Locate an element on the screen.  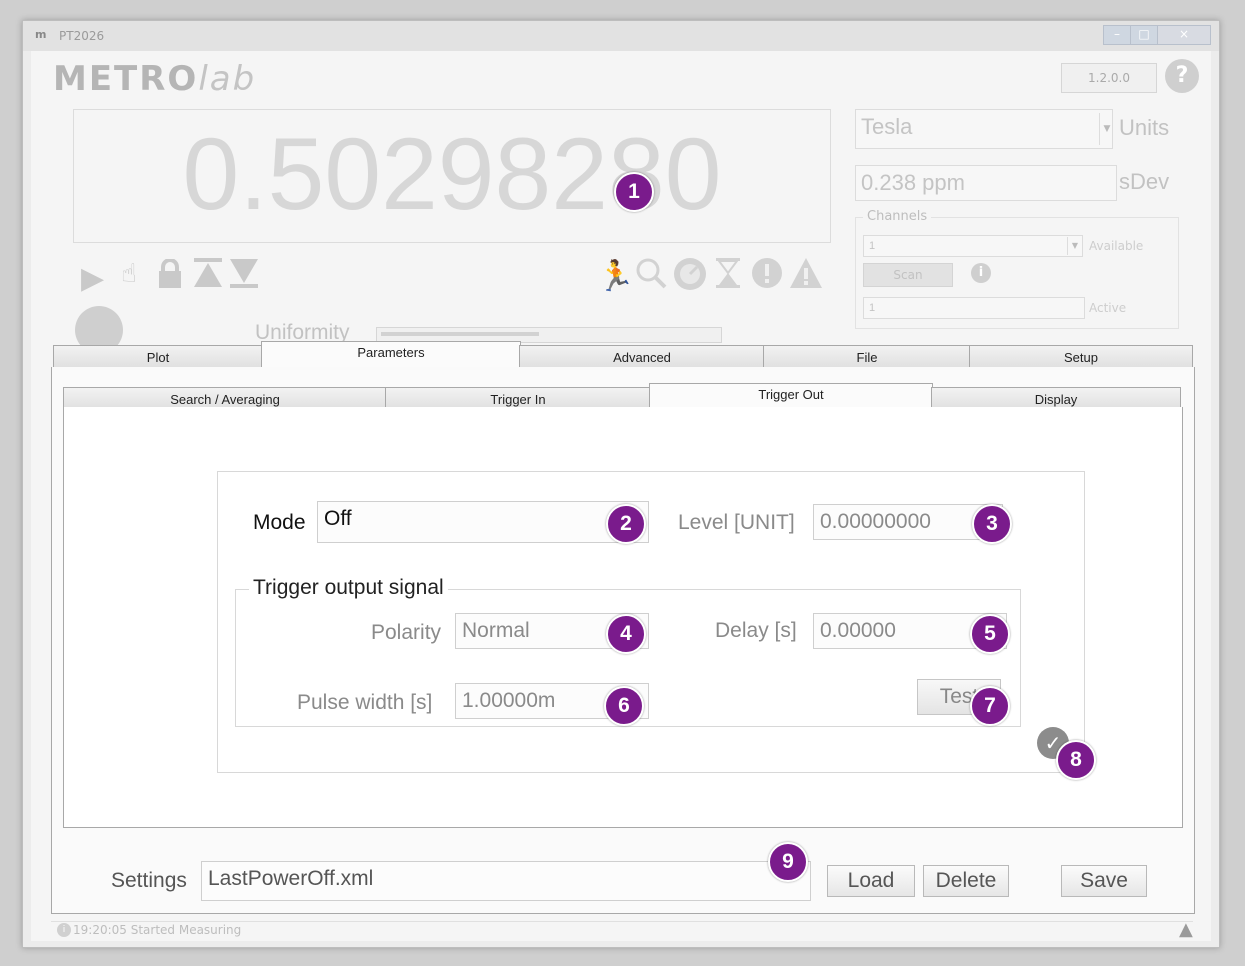
version-field: 1.2.0.0 is located at coordinates (1109, 78).